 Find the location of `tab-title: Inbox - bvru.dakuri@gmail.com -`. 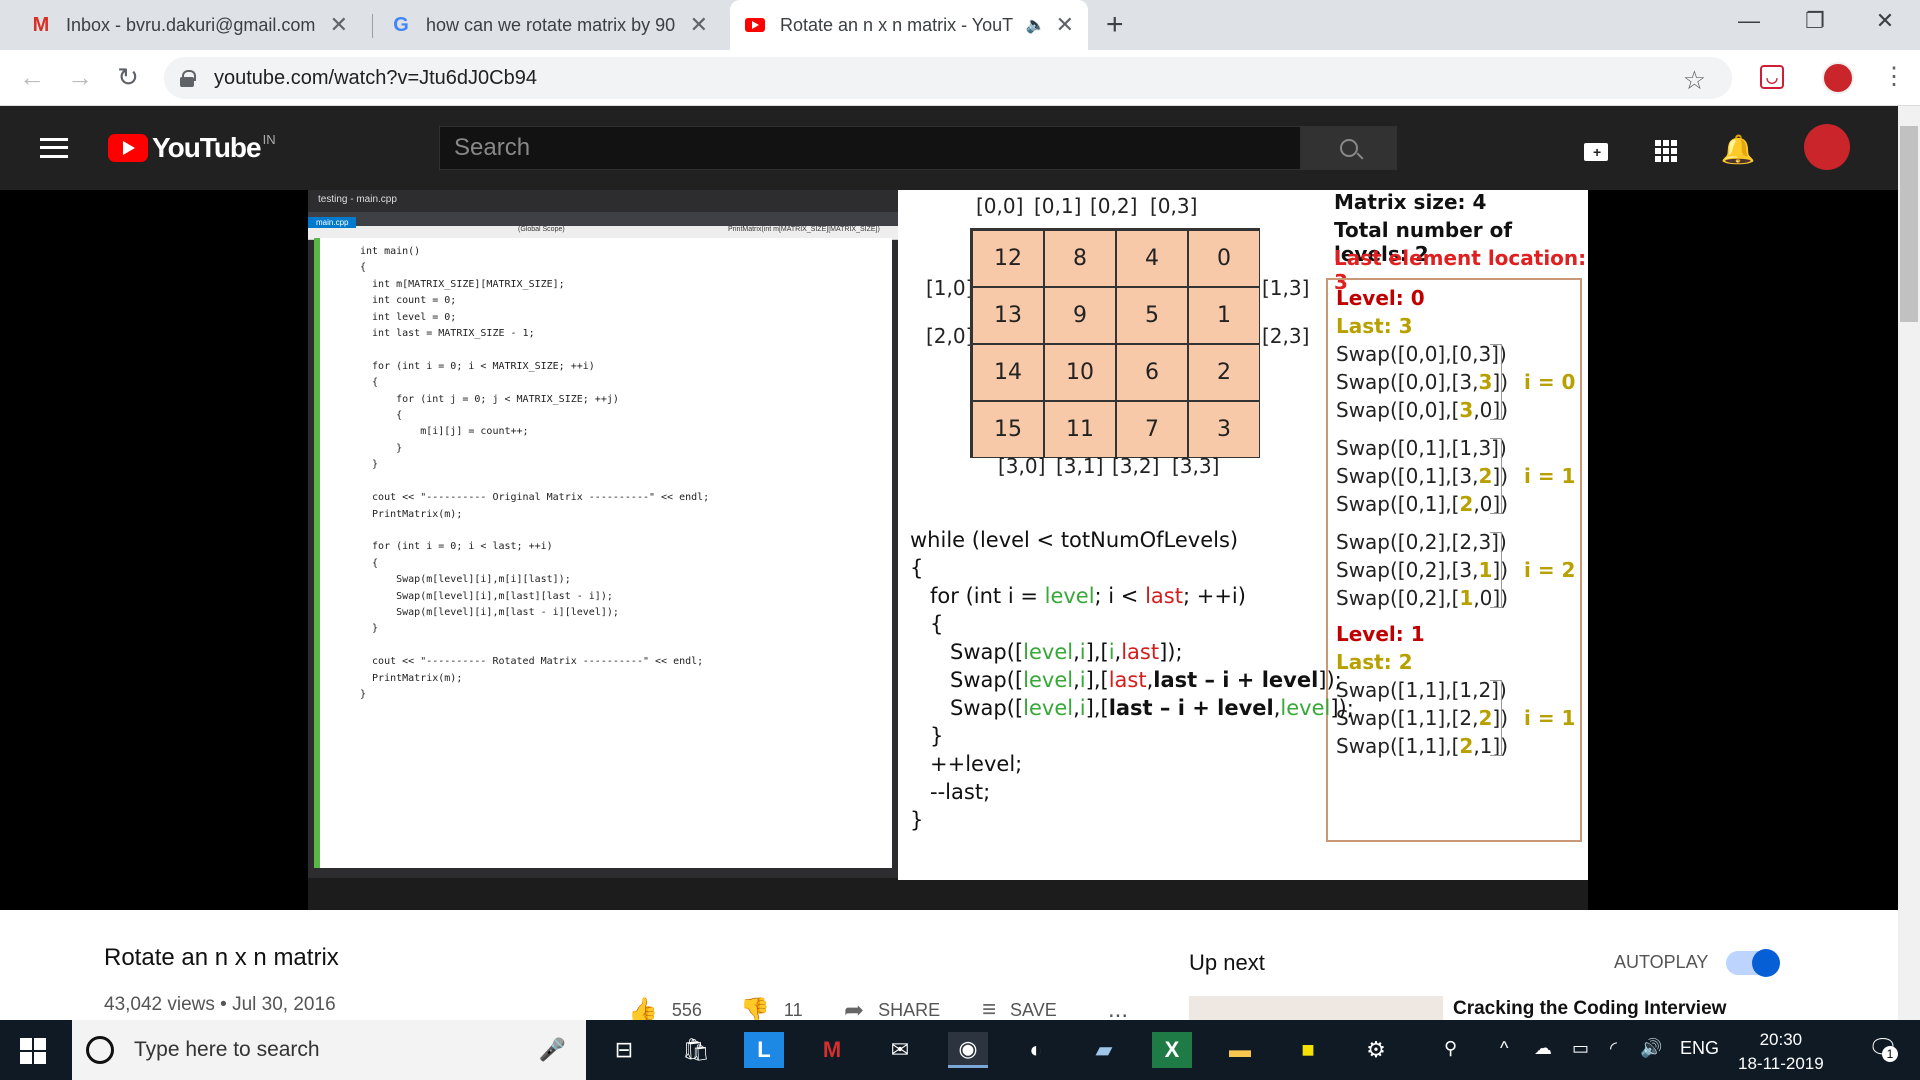

tab-title: Inbox - bvru.dakuri@gmail.com - is located at coordinates (193, 24).